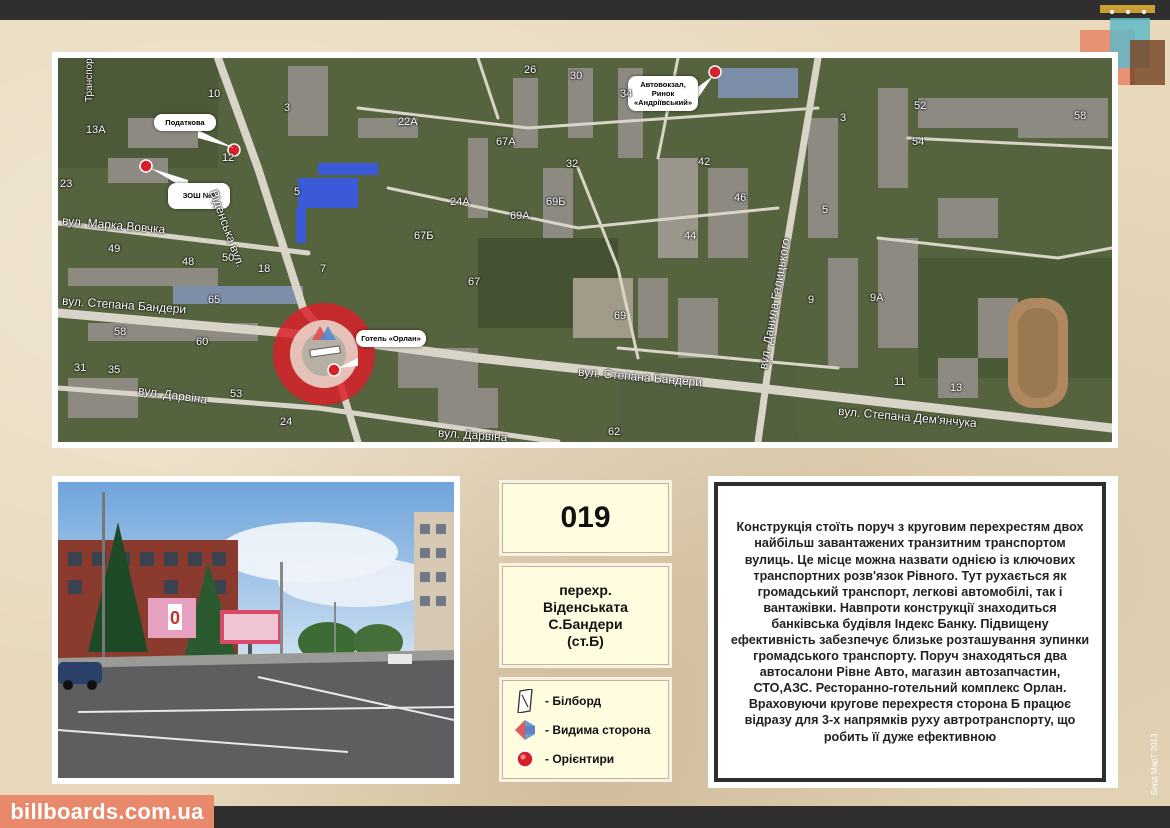  Describe the element at coordinates (918, 142) in the screenshot. I see `house-number: 54` at that location.